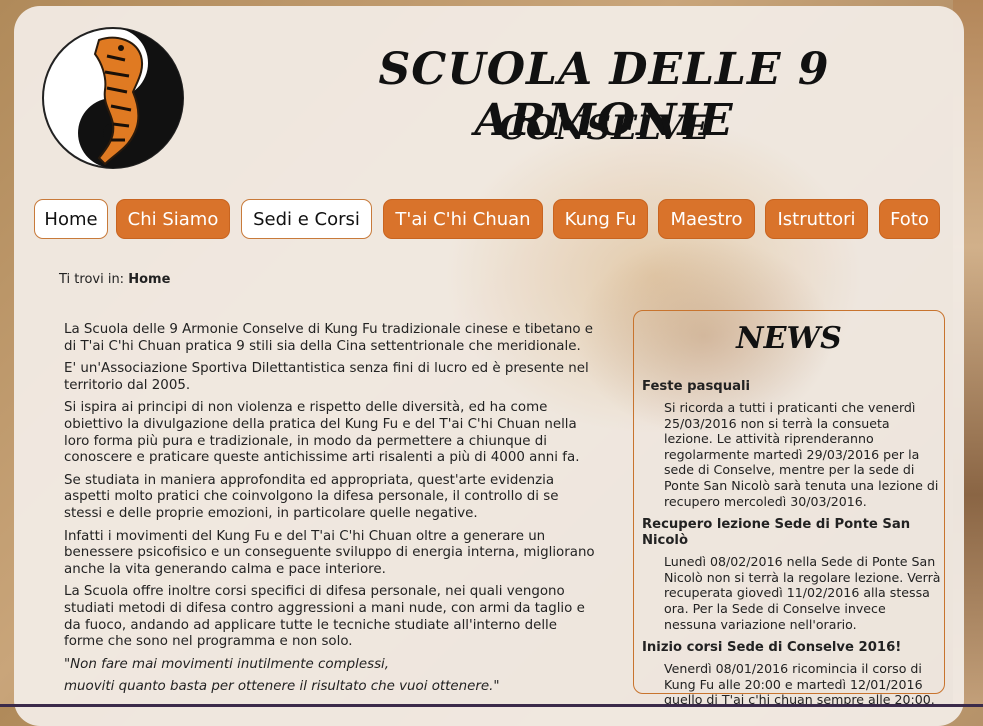 The height and width of the screenshot is (726, 983). What do you see at coordinates (92, 279) in the screenshot?
I see `breadcrumb-prefix: Ti trovi in:` at bounding box center [92, 279].